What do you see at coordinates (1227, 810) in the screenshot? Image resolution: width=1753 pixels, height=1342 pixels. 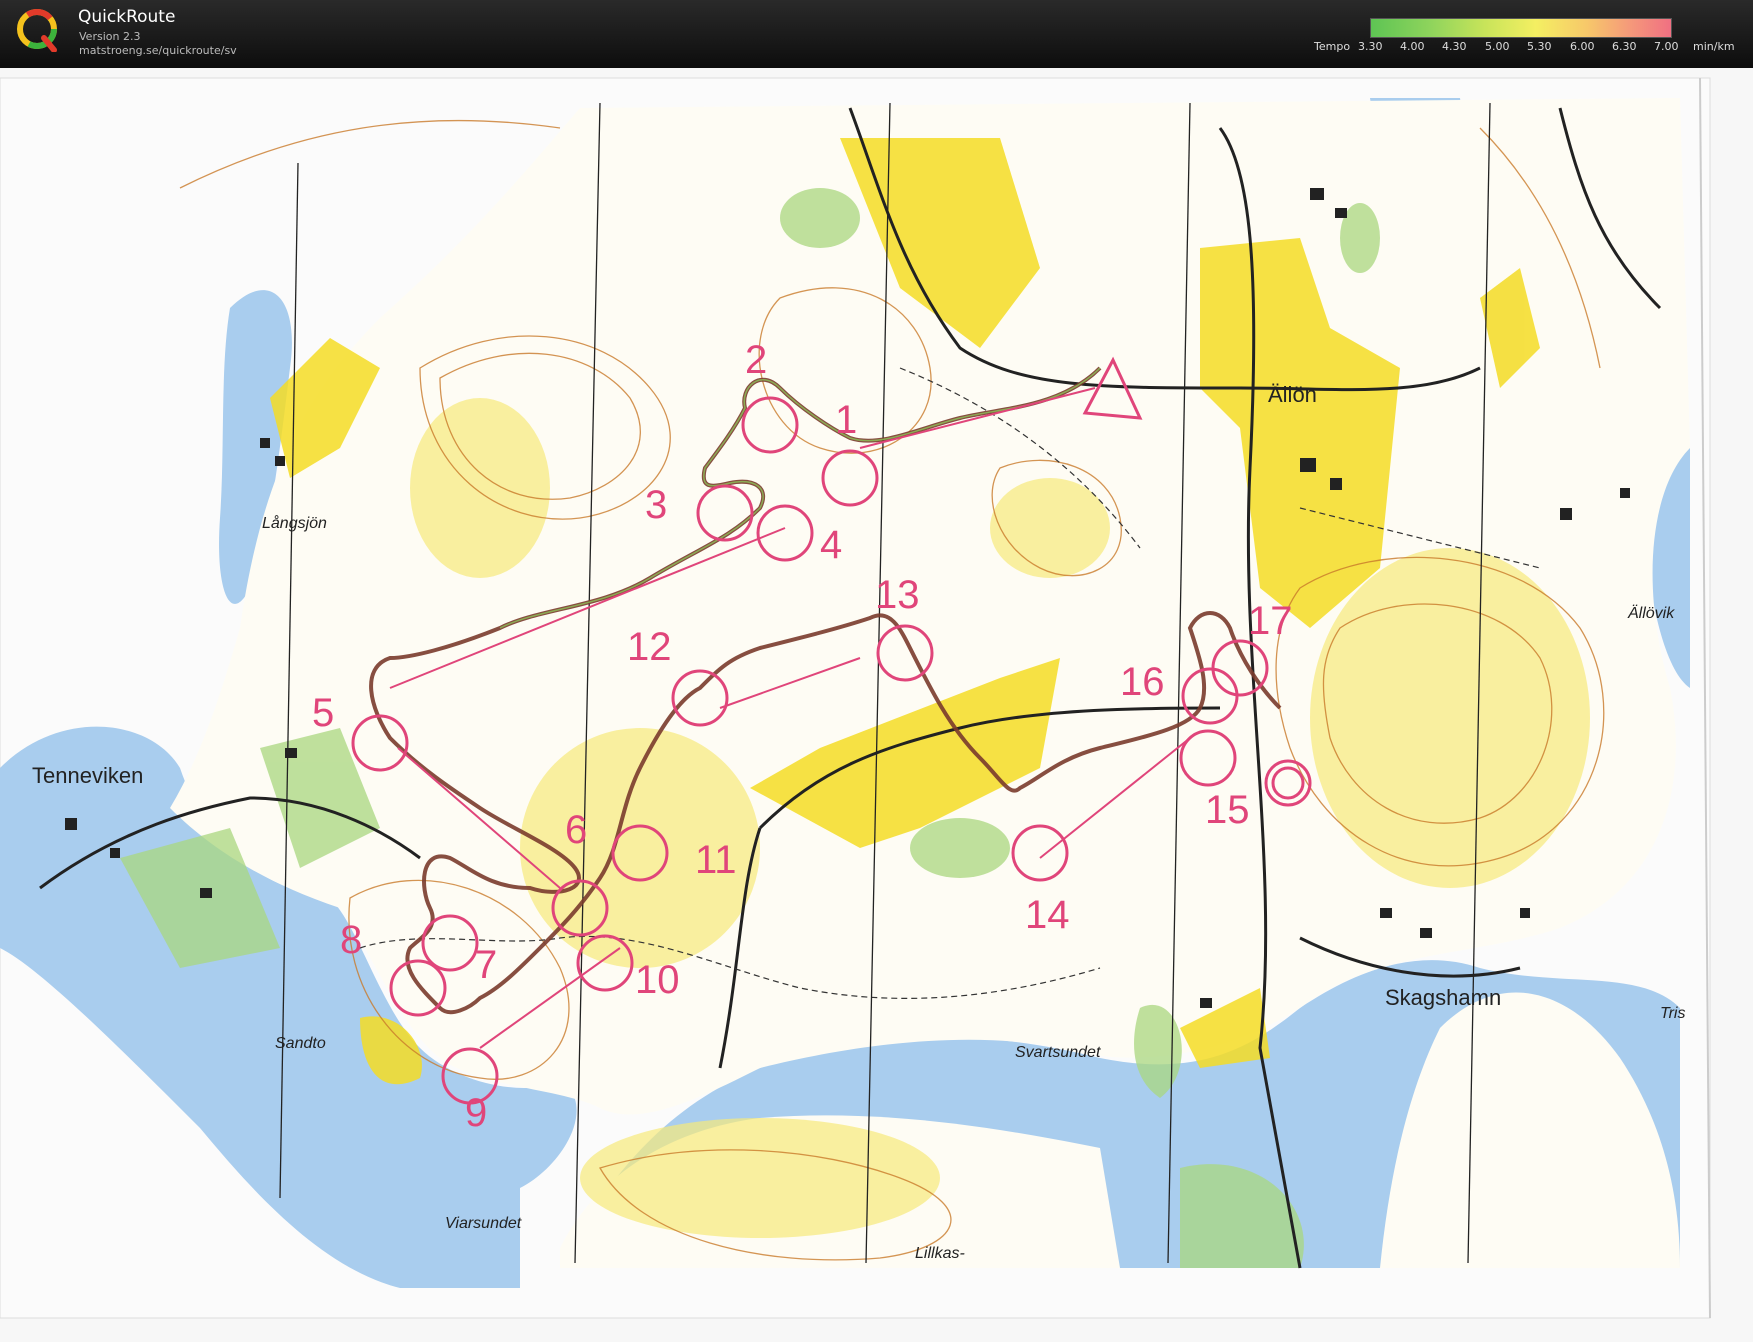 I see `control-number: 15` at bounding box center [1227, 810].